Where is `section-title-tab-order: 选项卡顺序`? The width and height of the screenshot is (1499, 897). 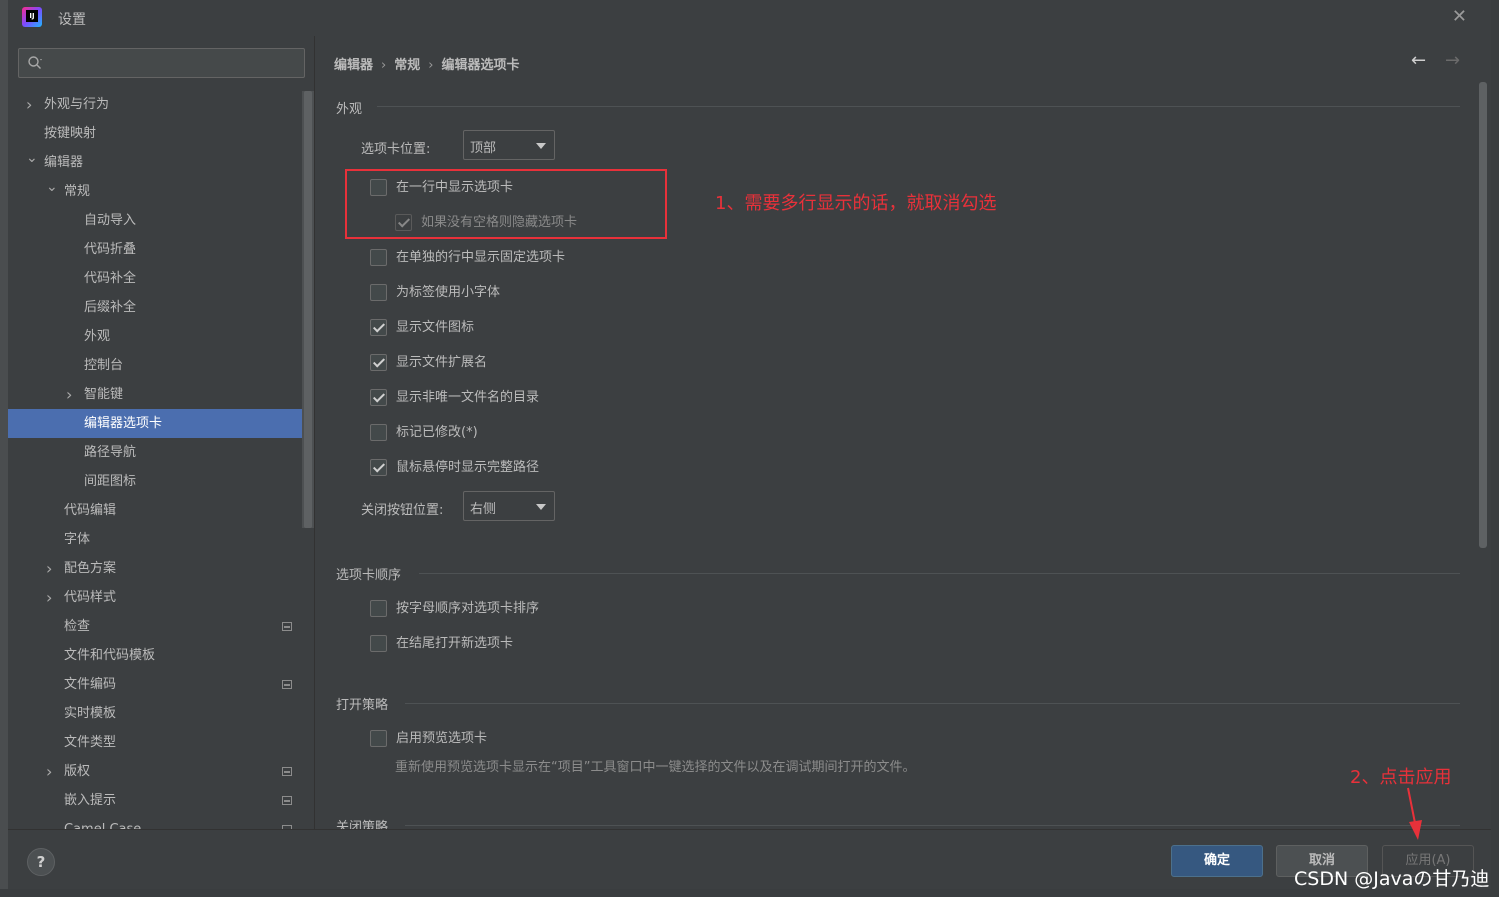 section-title-tab-order: 选项卡顺序 is located at coordinates (369, 575).